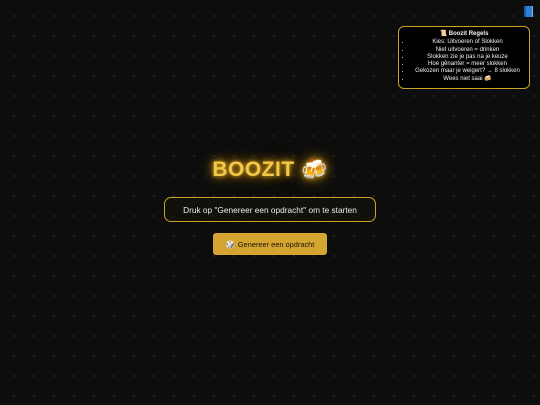  I want to click on dice-icon: 🎲, so click(230, 244).